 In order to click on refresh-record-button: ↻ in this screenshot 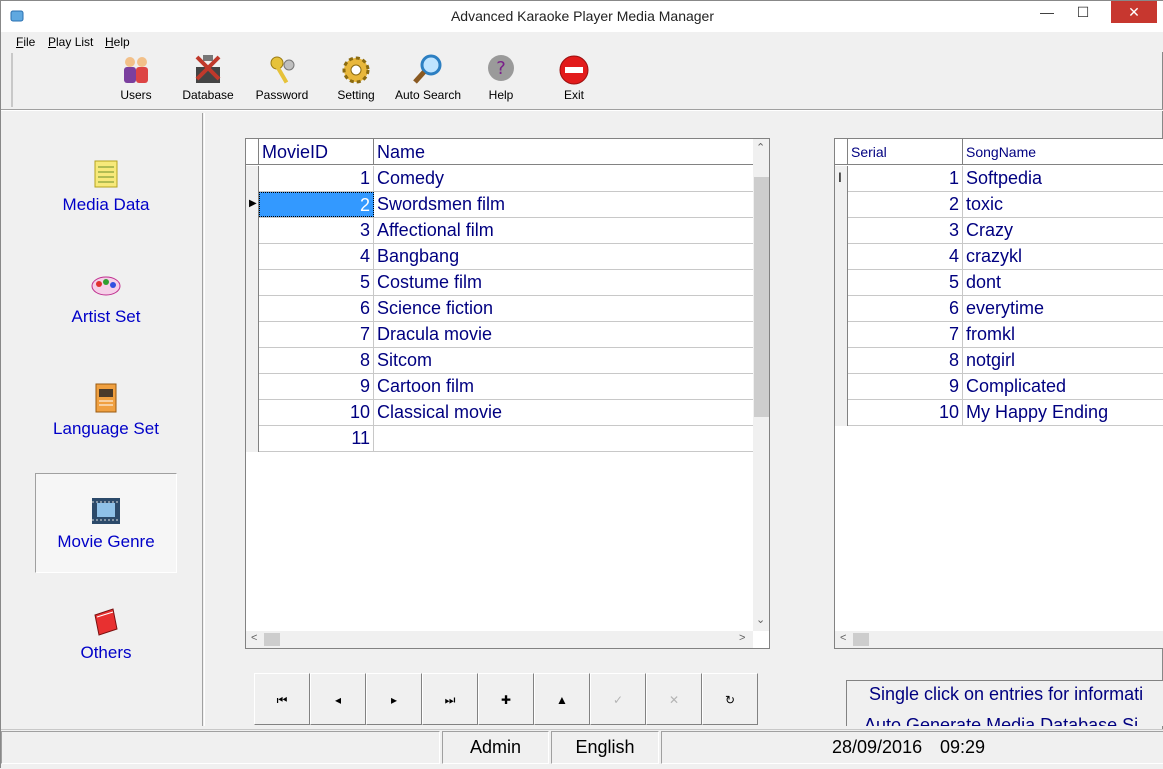, I will do `click(730, 699)`.